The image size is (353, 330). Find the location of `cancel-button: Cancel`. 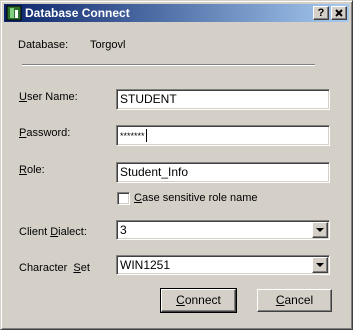

cancel-button: Cancel is located at coordinates (294, 300).